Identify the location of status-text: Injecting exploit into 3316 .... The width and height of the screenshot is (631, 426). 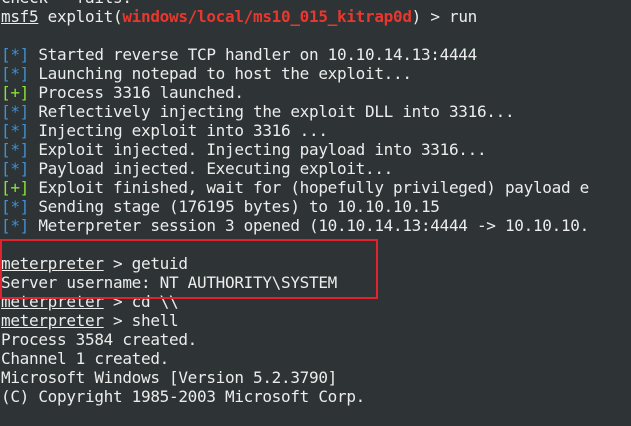
(178, 130).